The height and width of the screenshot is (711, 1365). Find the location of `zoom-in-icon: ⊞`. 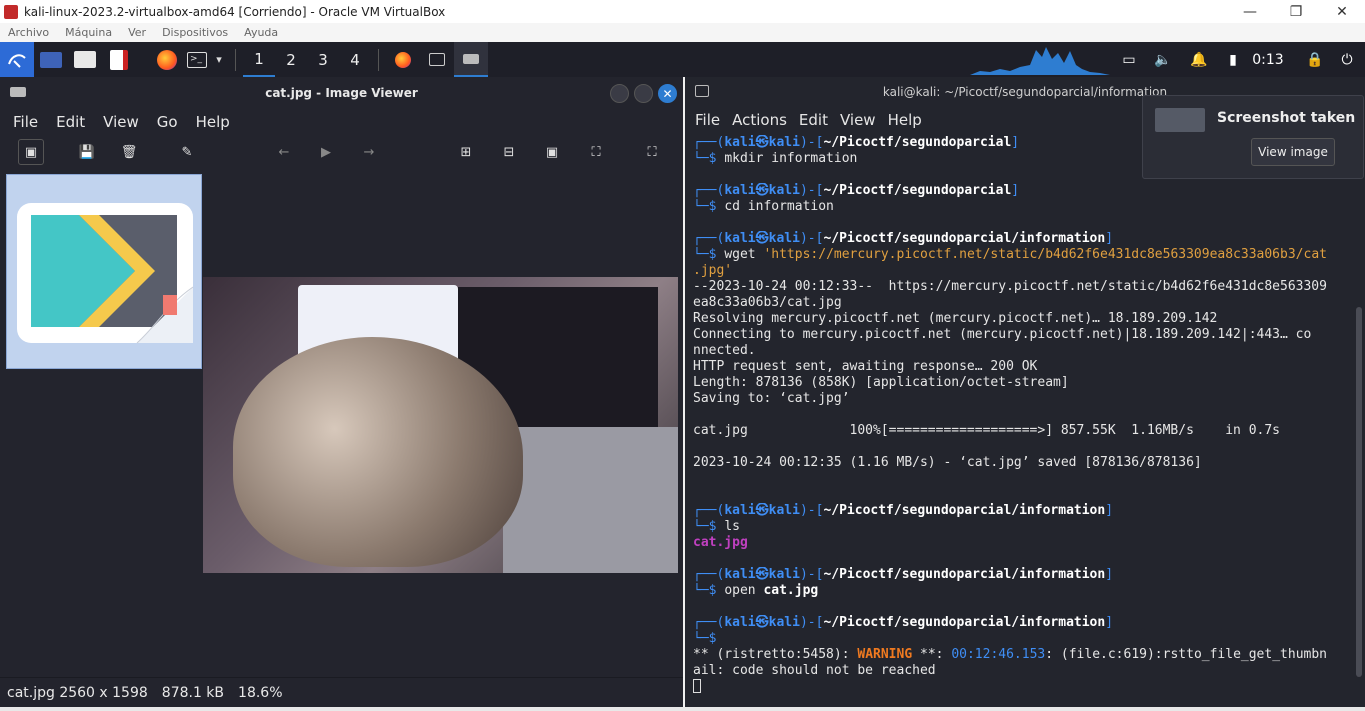

zoom-in-icon: ⊞ is located at coordinates (466, 152).